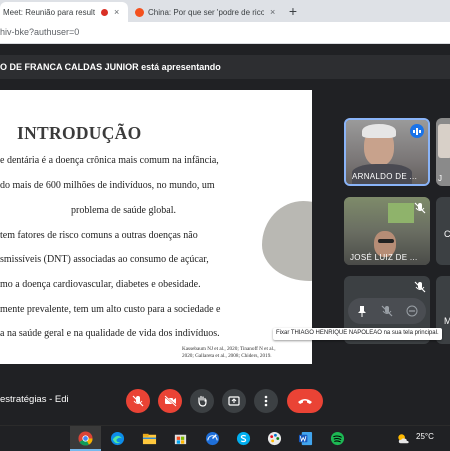 Image resolution: width=450 pixels, height=451 pixels. I want to click on hang-up-icon, so click(305, 401).